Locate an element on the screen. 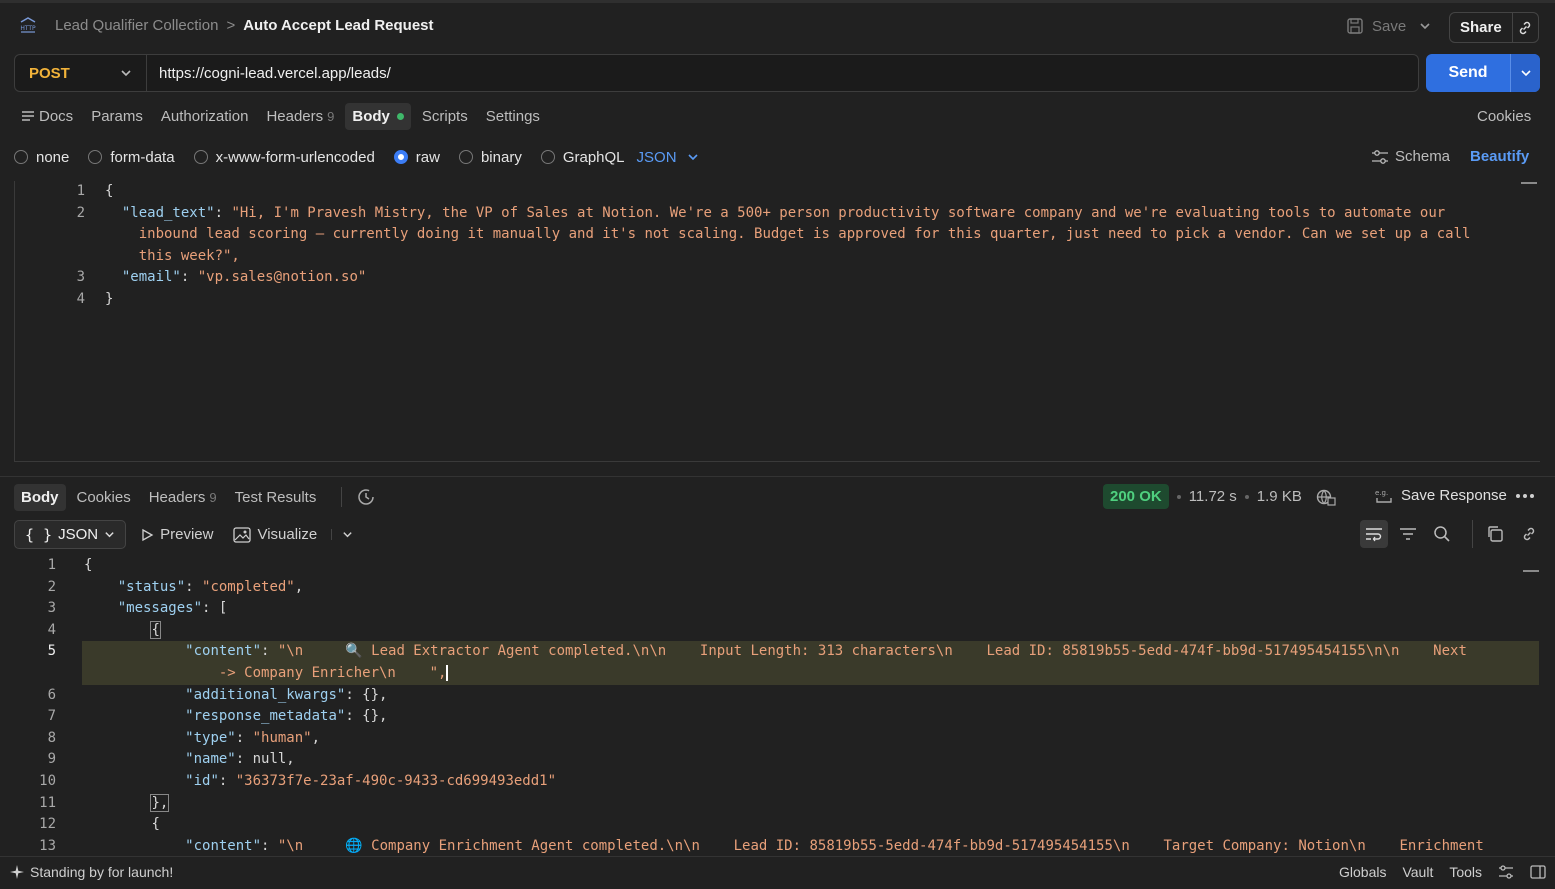  tab-label: Test Results is located at coordinates (275, 497).